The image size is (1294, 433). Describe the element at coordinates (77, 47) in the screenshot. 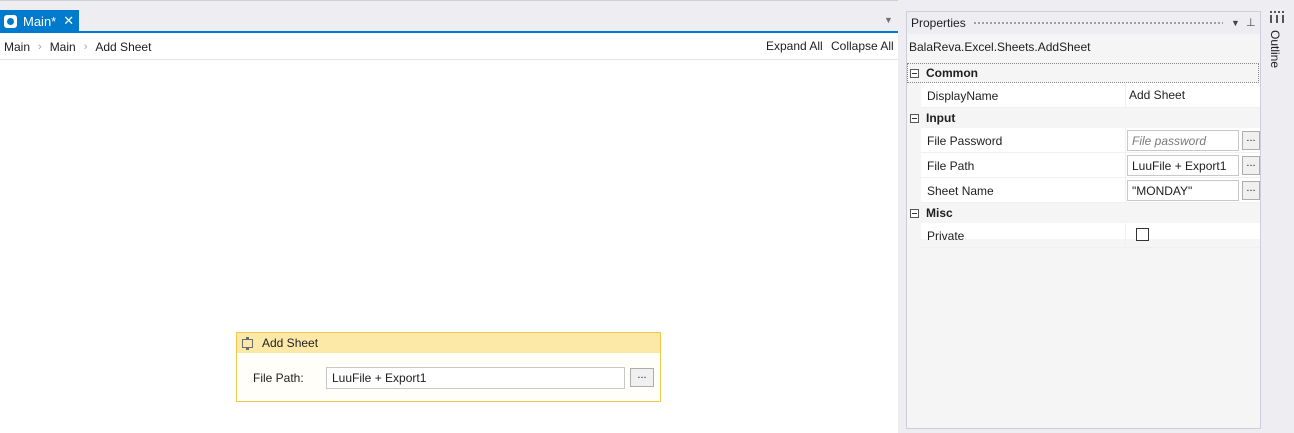

I see `breadcrumb: Main › Main › Add Sheet` at that location.